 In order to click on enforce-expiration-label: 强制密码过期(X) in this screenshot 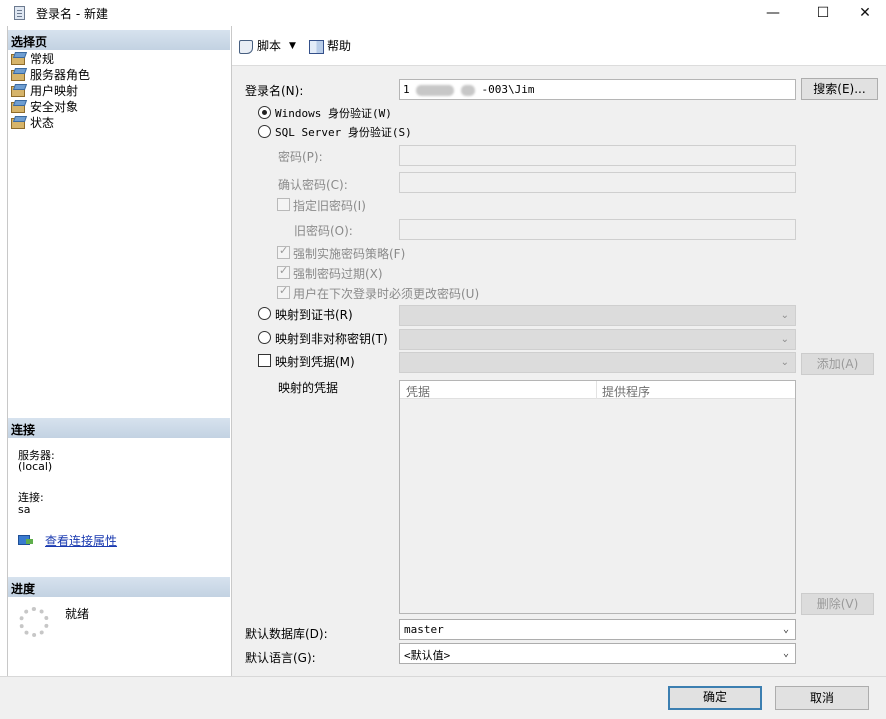, I will do `click(338, 274)`.